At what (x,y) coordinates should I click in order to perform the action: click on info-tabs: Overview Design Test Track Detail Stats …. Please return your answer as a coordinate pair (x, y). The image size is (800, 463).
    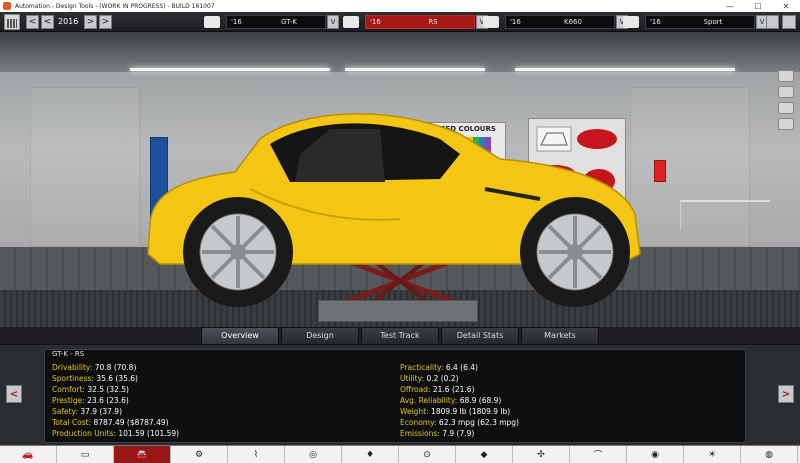
    Looking at the image, I should click on (400, 335).